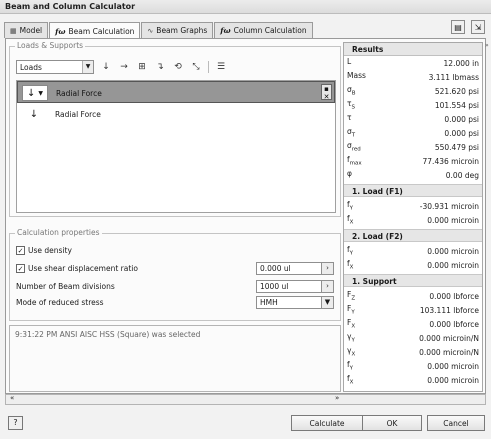 This screenshot has width=491, height=439. I want to click on load-item-label: Radial Force, so click(79, 93).